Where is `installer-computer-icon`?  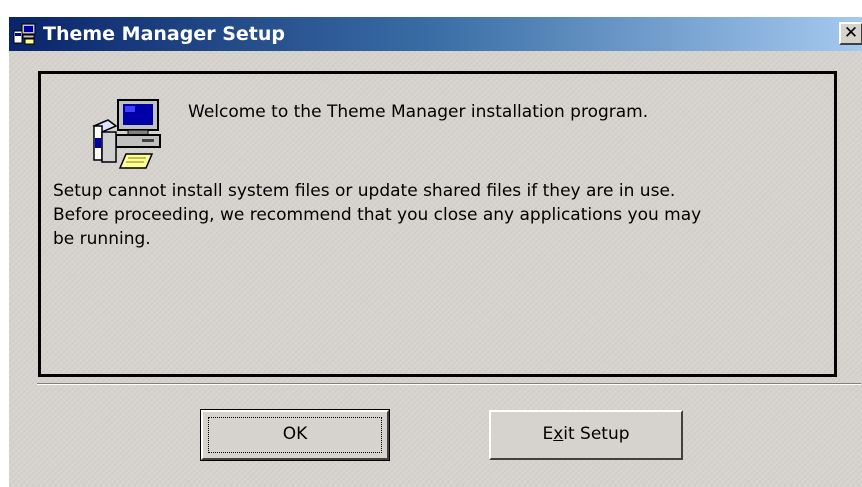
installer-computer-icon is located at coordinates (126, 134).